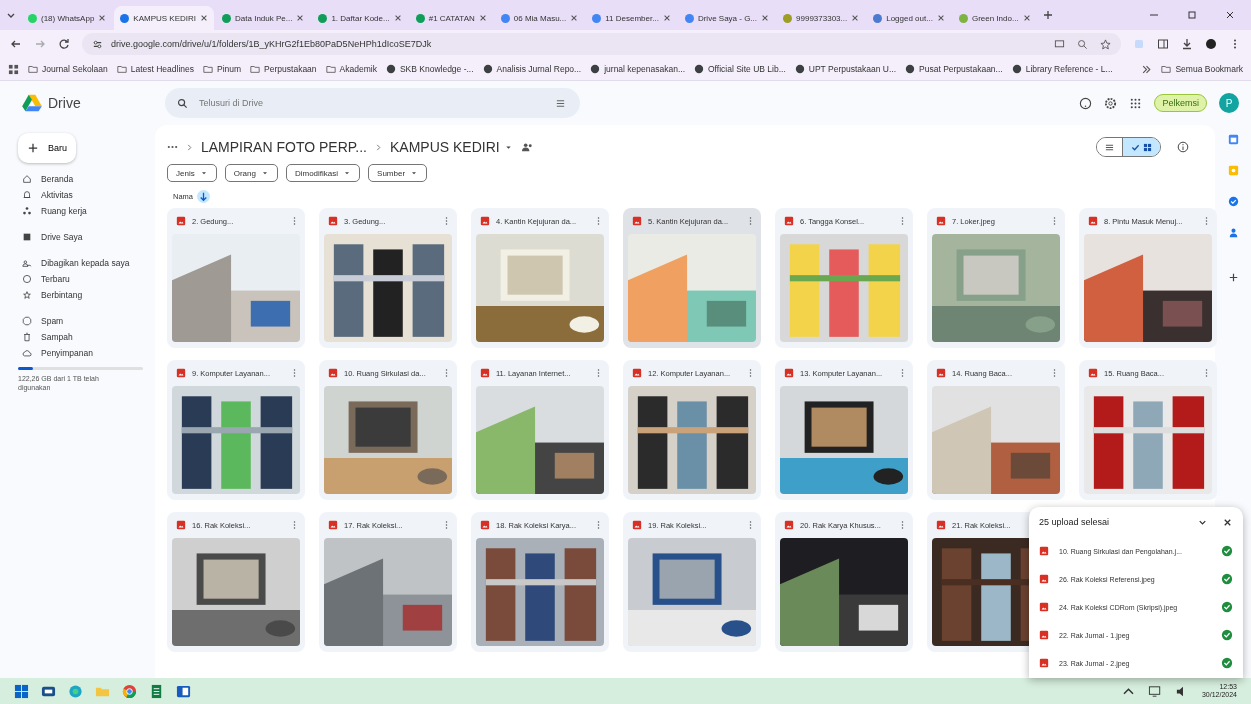 The image size is (1251, 704). What do you see at coordinates (64, 103) in the screenshot?
I see `app-name: Drive` at bounding box center [64, 103].